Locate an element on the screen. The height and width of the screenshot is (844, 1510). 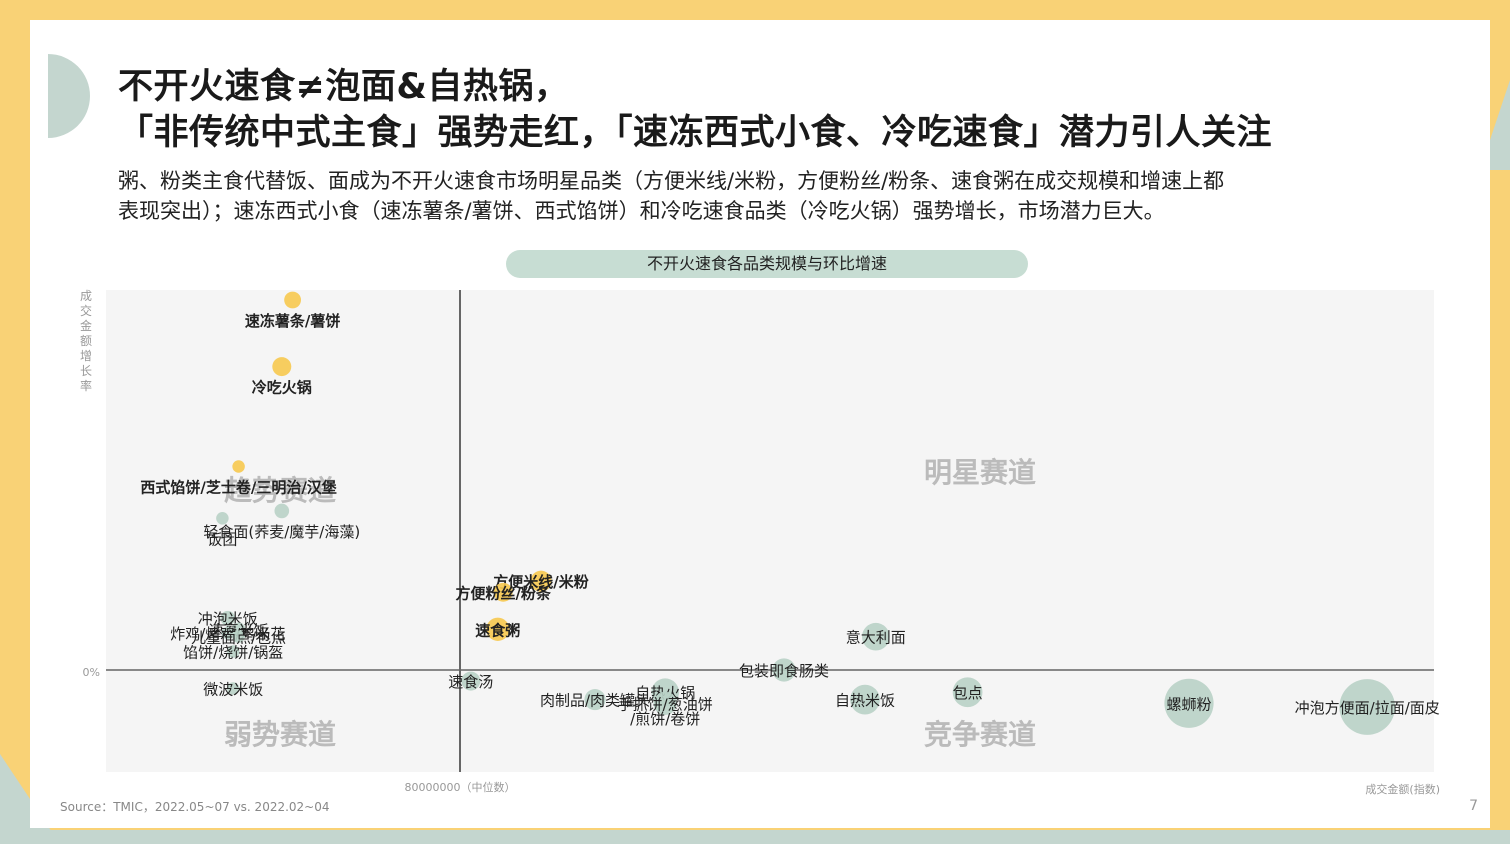
data-label: 包装即食肠类 is located at coordinates (784, 671).